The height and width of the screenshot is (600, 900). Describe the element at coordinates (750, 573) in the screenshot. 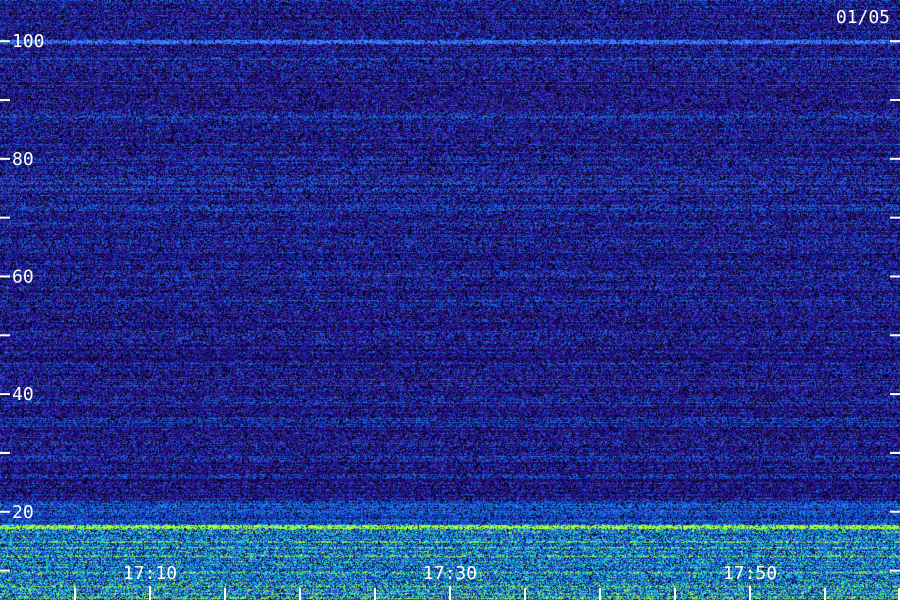

I see `x-tick-label: 17:50` at that location.